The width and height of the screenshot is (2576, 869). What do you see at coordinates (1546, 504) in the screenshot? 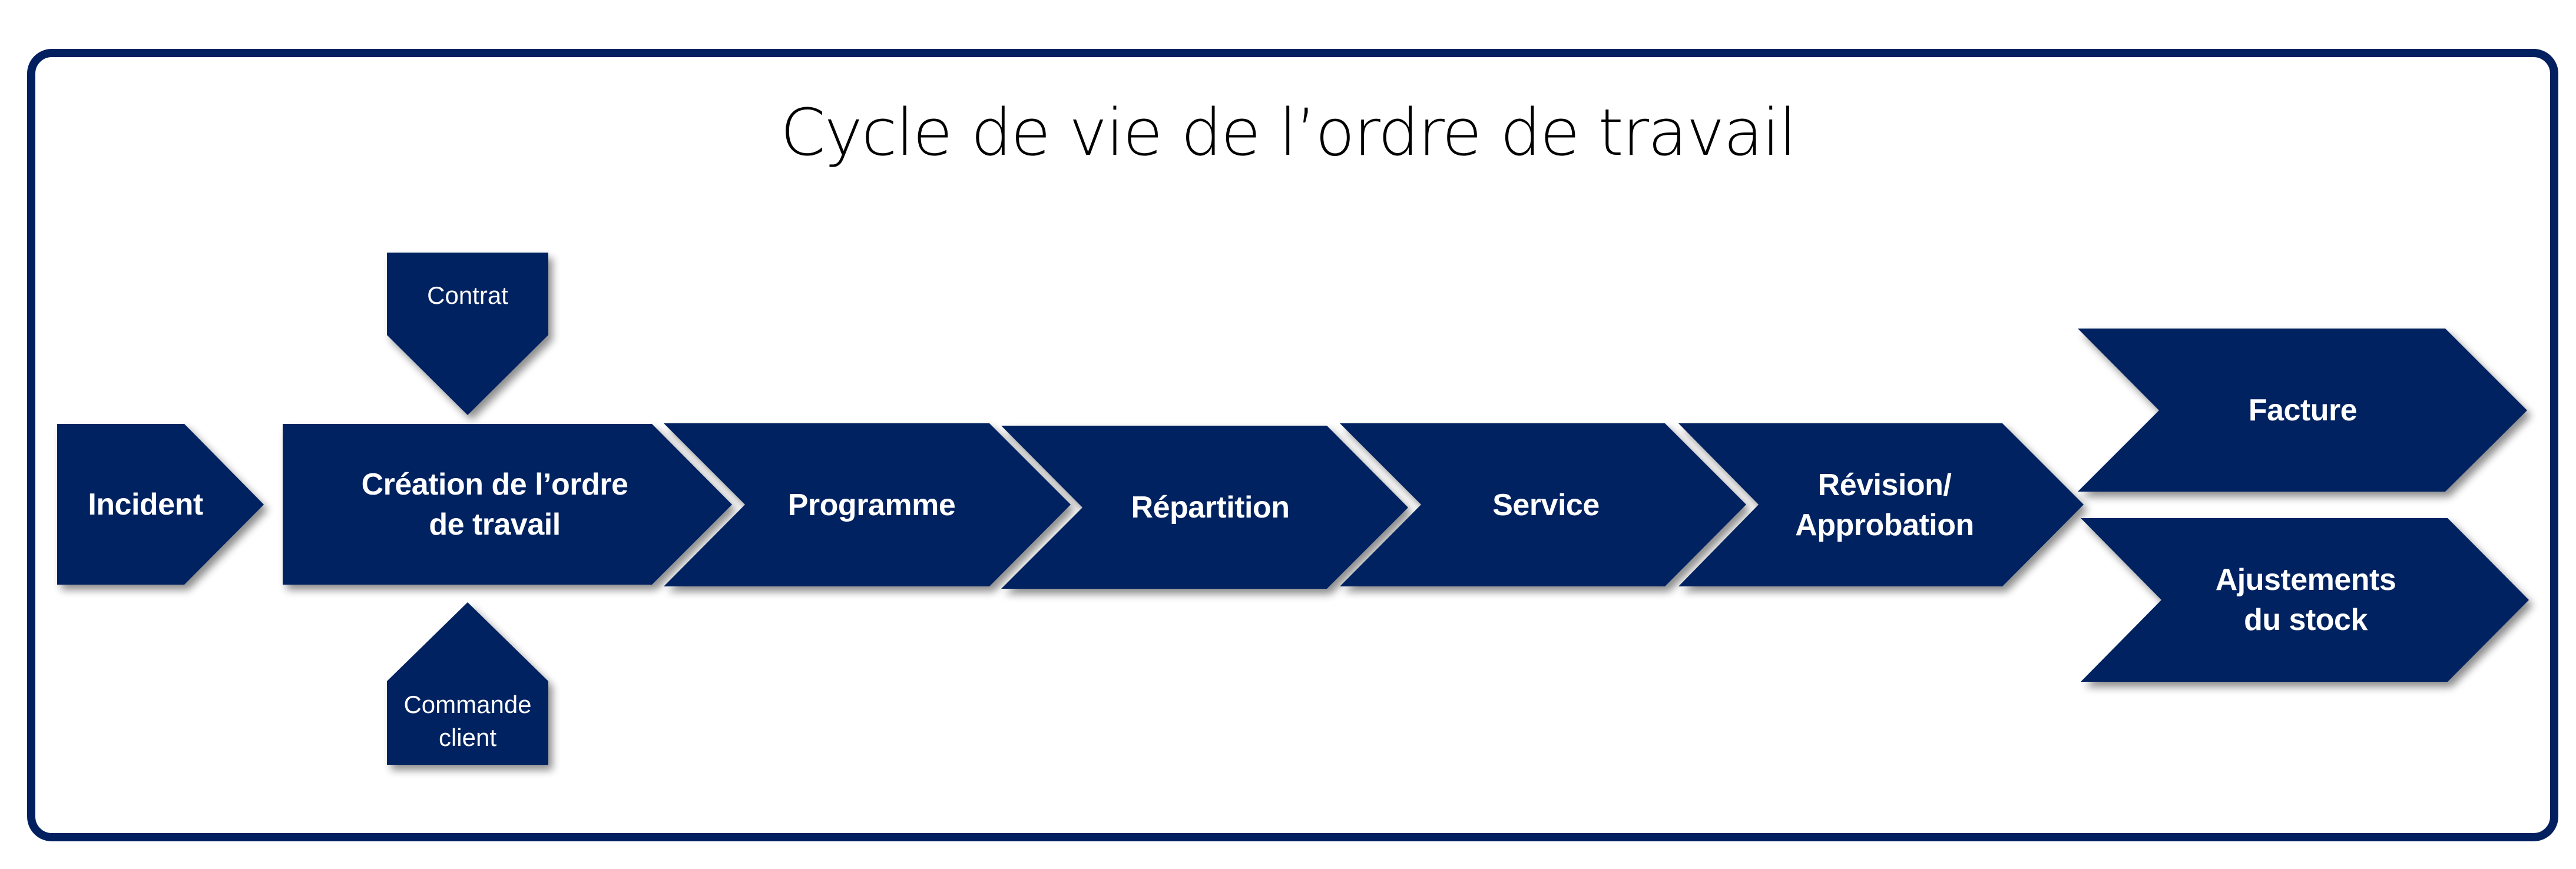
I see `step-label-service: Service` at bounding box center [1546, 504].